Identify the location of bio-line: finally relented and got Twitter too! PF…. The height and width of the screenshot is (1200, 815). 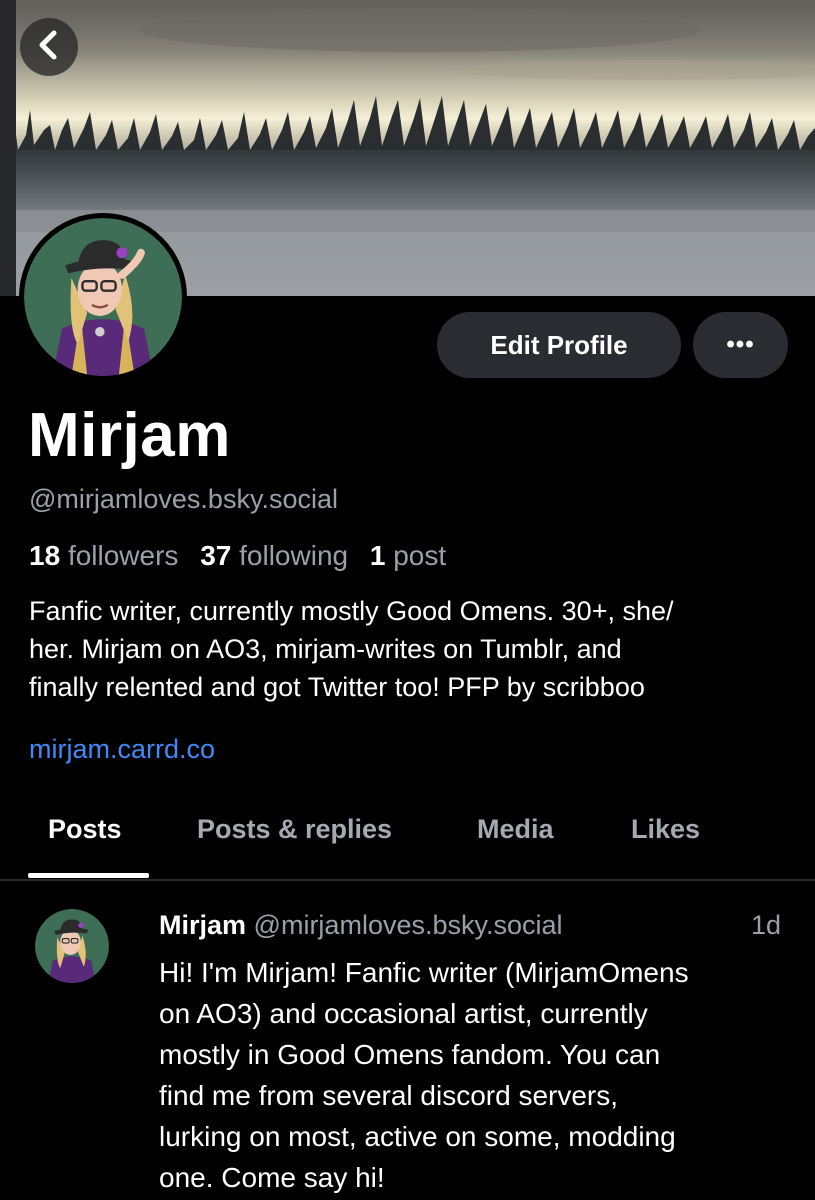
(337, 687).